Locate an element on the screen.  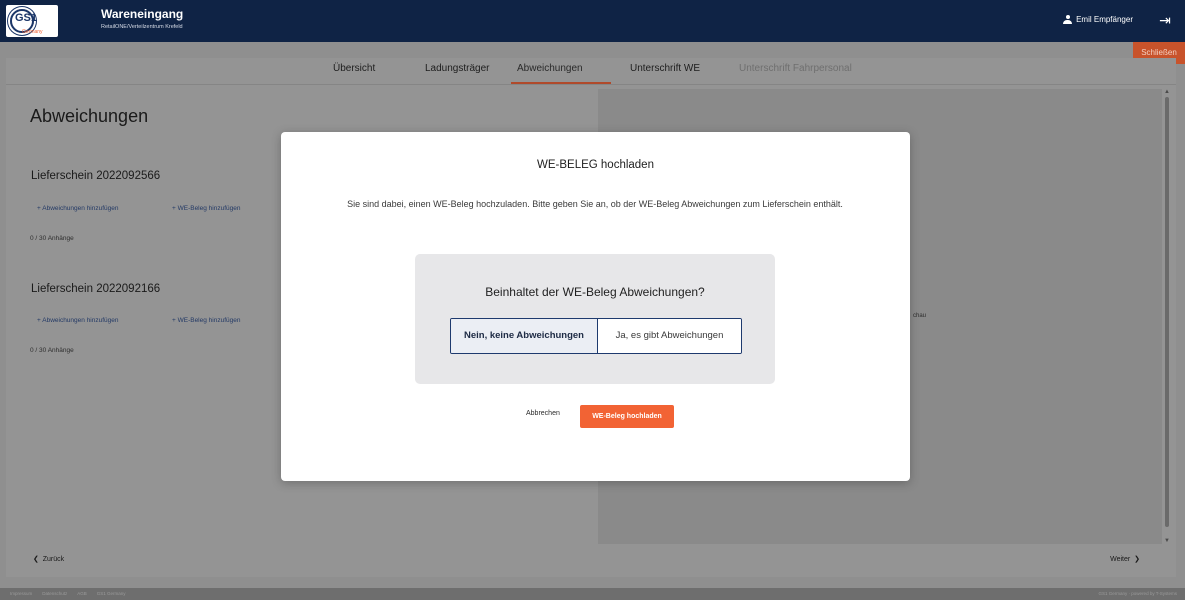
cancel-button: Abbrechen is located at coordinates (543, 413).